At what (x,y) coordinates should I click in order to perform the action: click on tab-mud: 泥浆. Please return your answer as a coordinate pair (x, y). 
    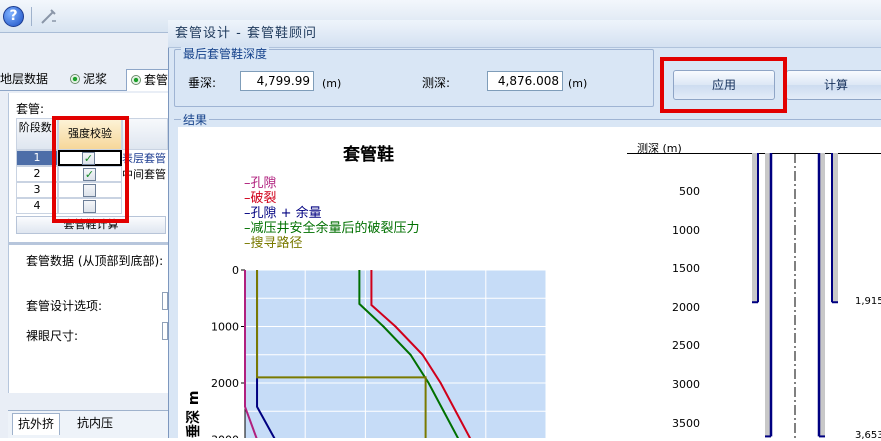
    Looking at the image, I should click on (86, 80).